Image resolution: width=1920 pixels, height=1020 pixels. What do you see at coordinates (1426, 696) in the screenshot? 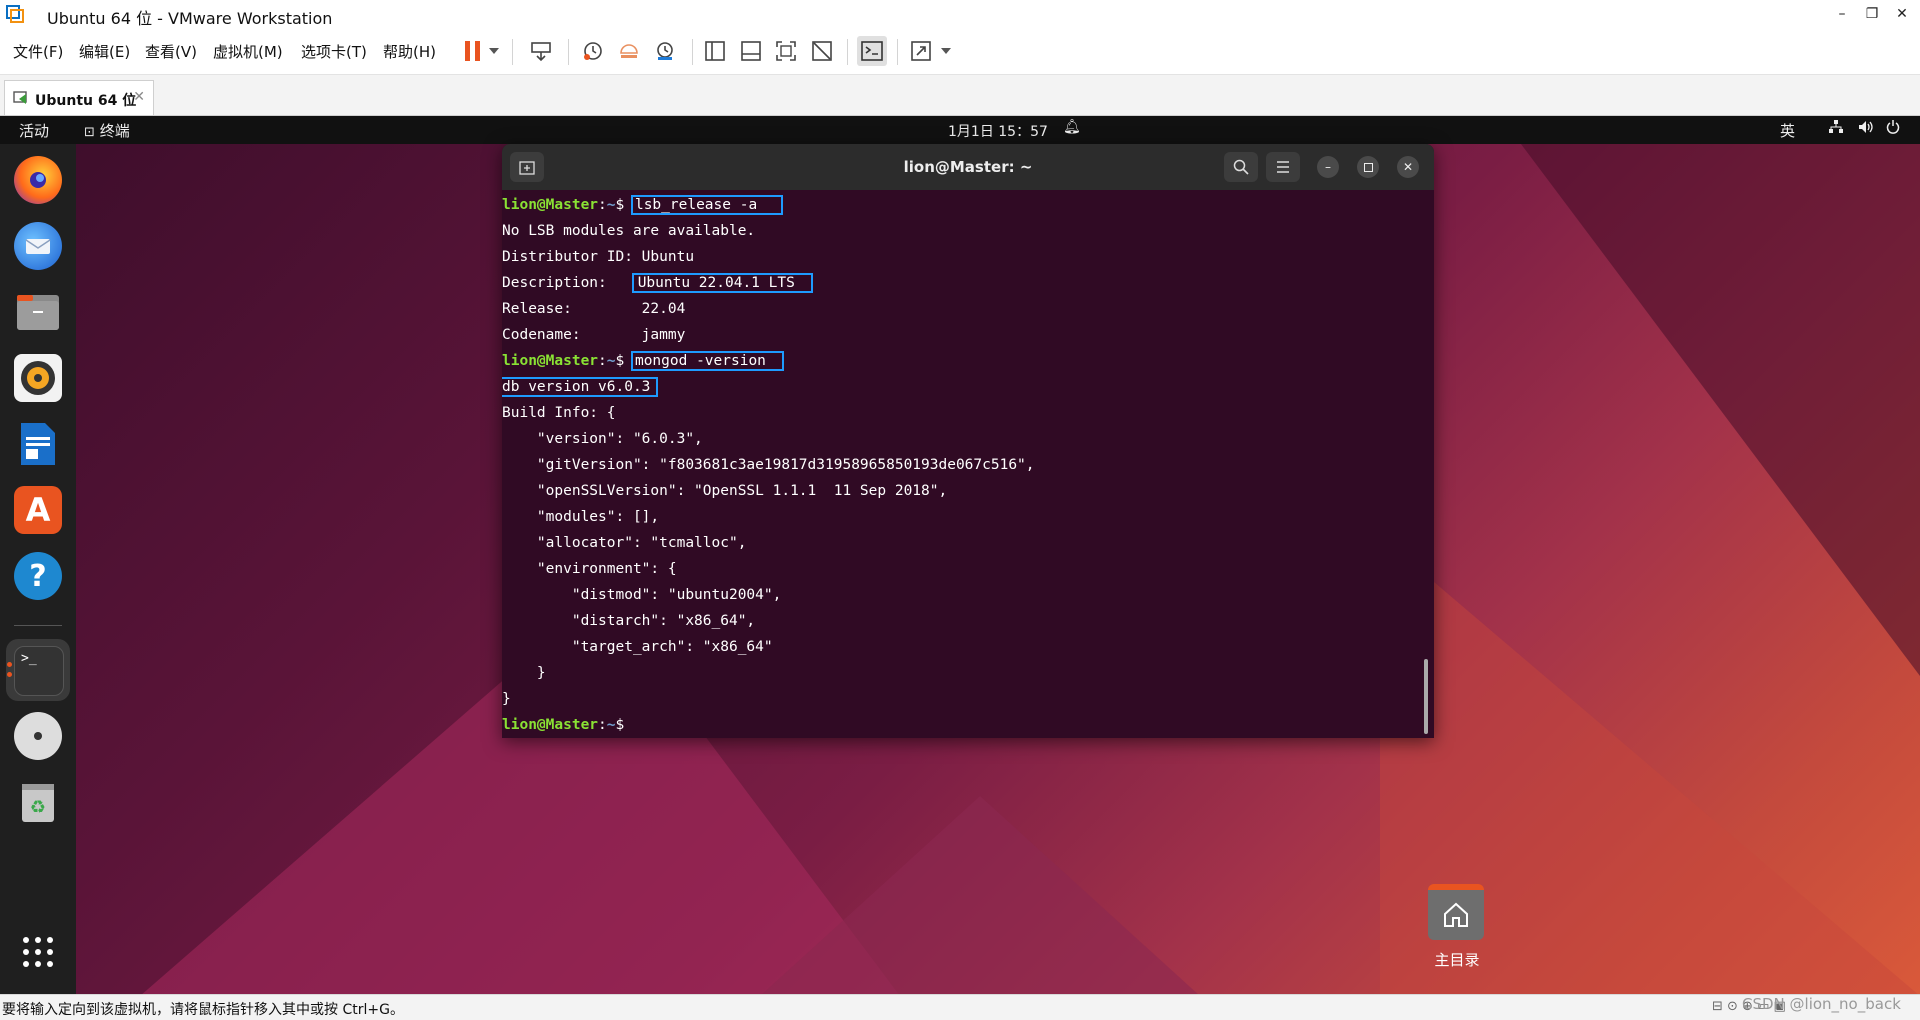
I see `terminal-scrollbar` at bounding box center [1426, 696].